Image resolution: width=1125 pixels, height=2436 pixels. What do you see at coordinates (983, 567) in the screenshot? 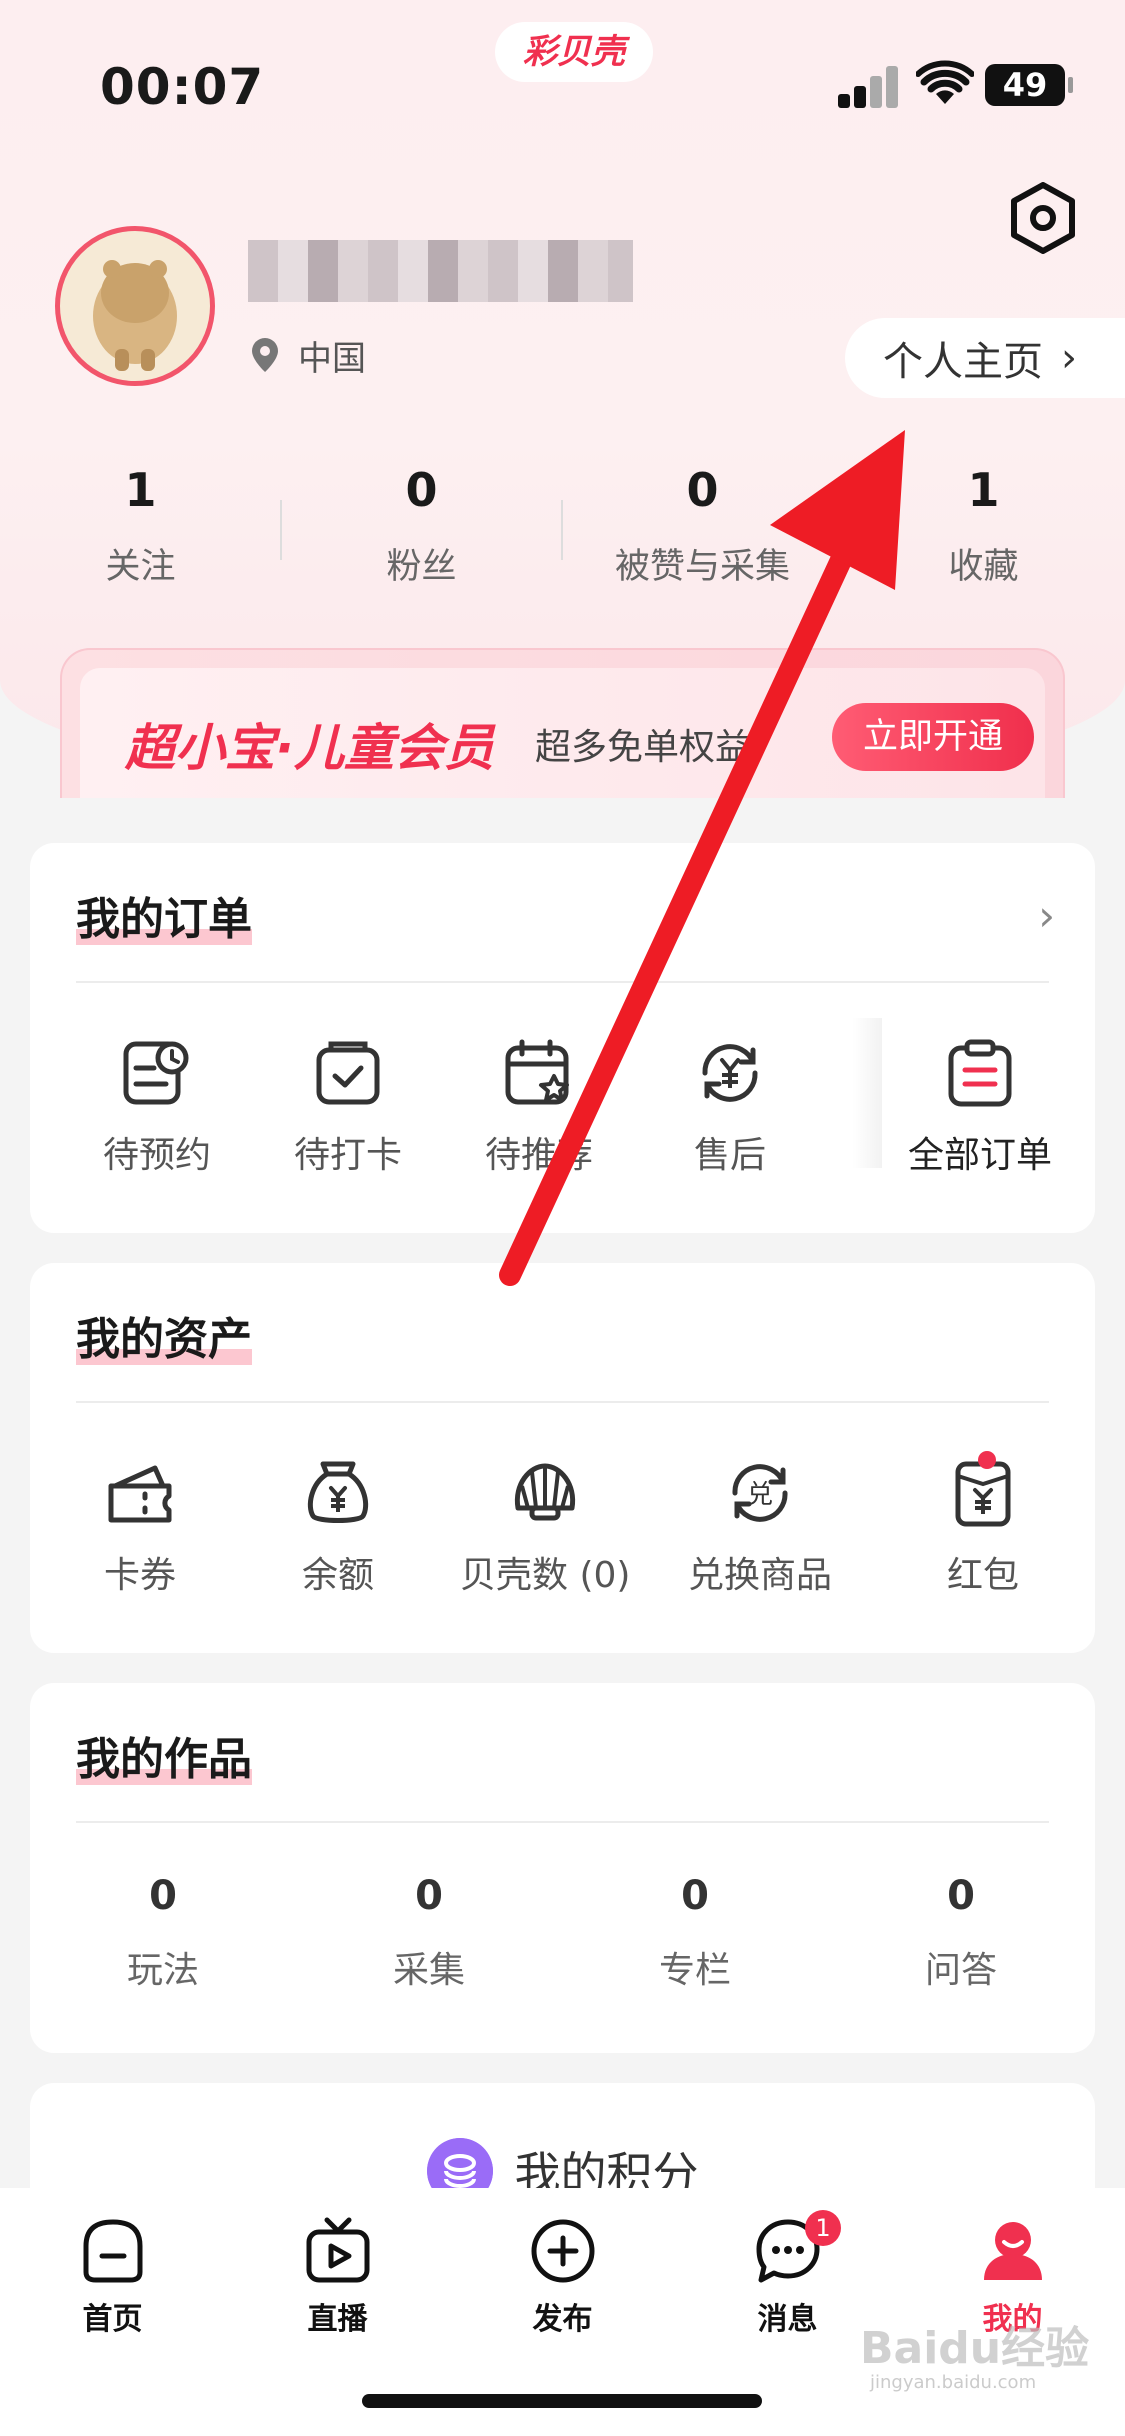
I see `stat-label: 收藏` at bounding box center [983, 567].